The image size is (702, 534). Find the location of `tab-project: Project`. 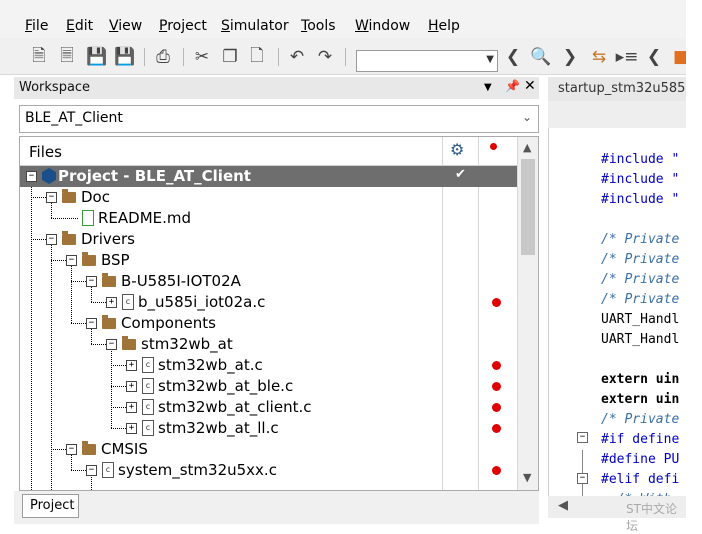

tab-project: Project is located at coordinates (50, 506).